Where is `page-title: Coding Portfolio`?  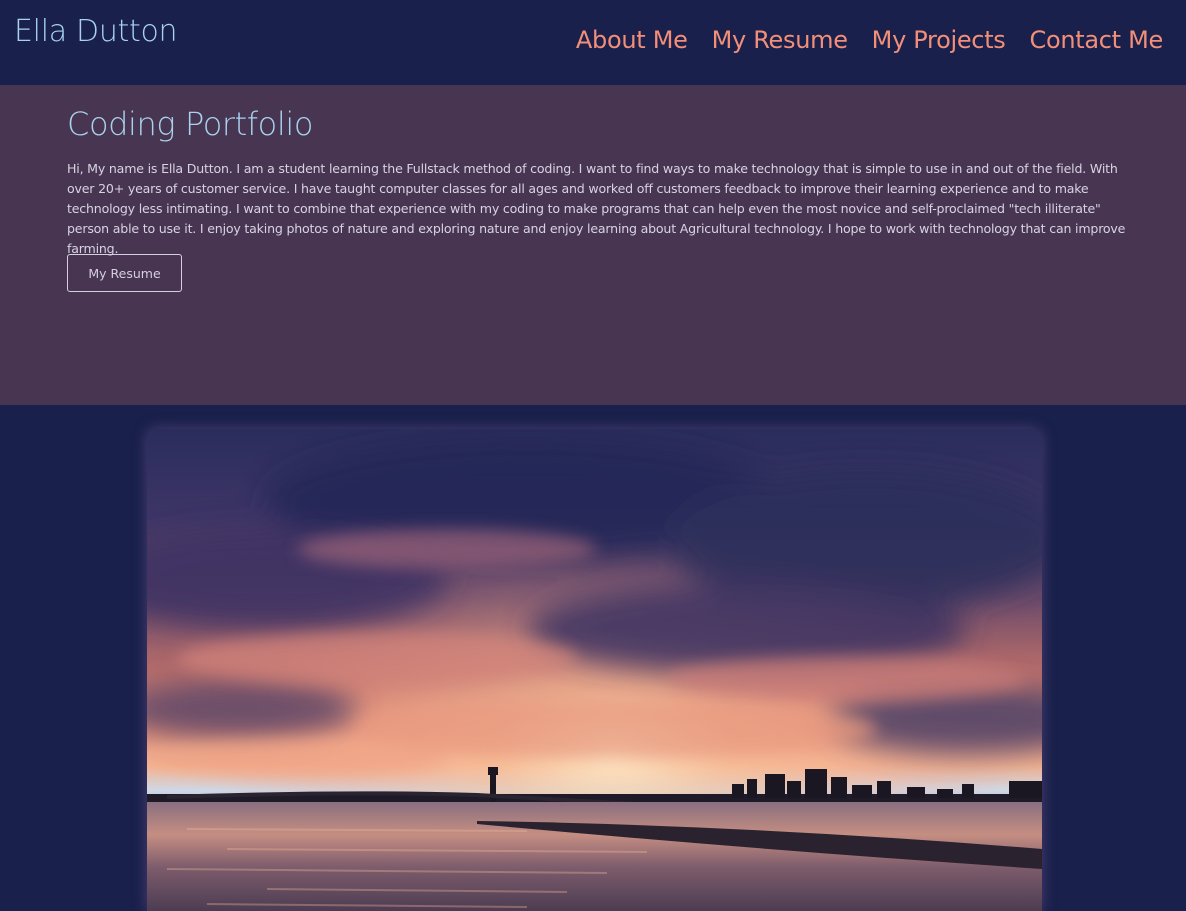
page-title: Coding Portfolio is located at coordinates (190, 124).